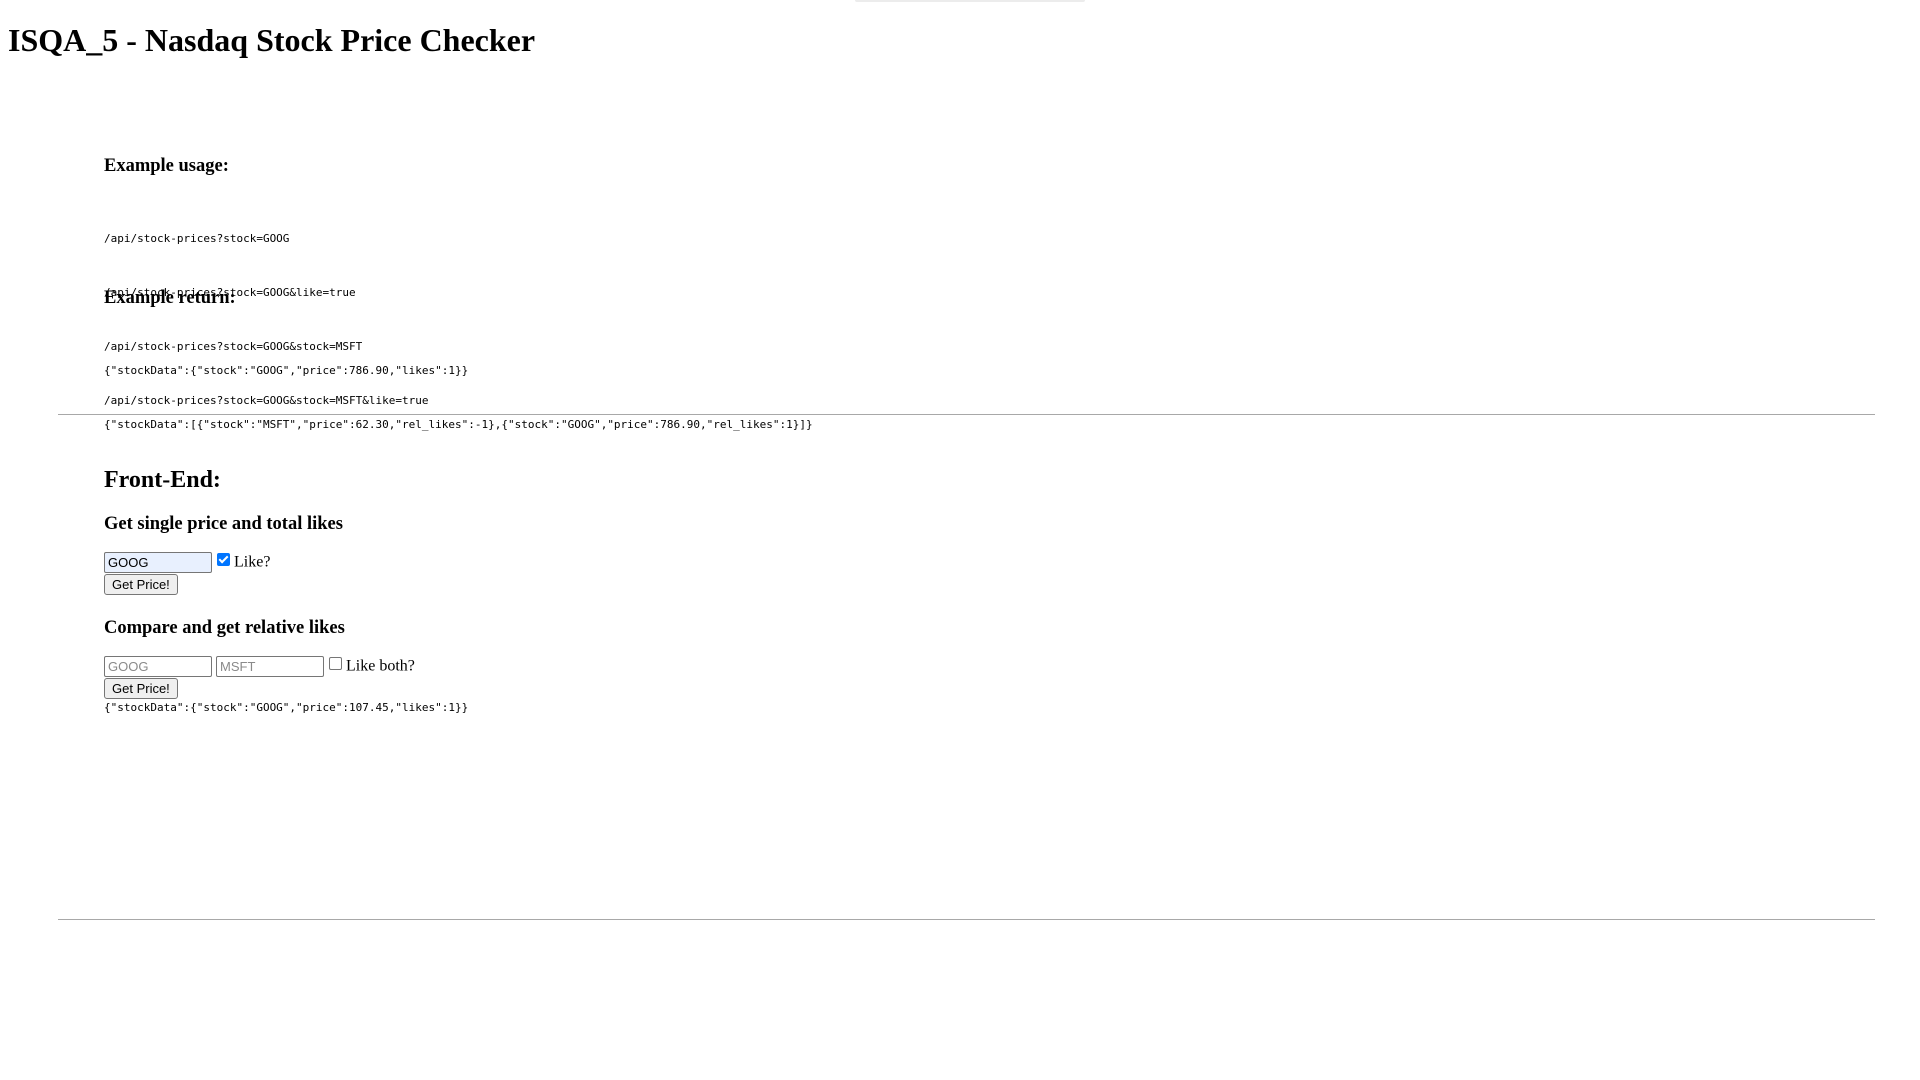 The image size is (1920, 1080). Describe the element at coordinates (141, 584) in the screenshot. I see `get-single-price-button: Get Price!` at that location.